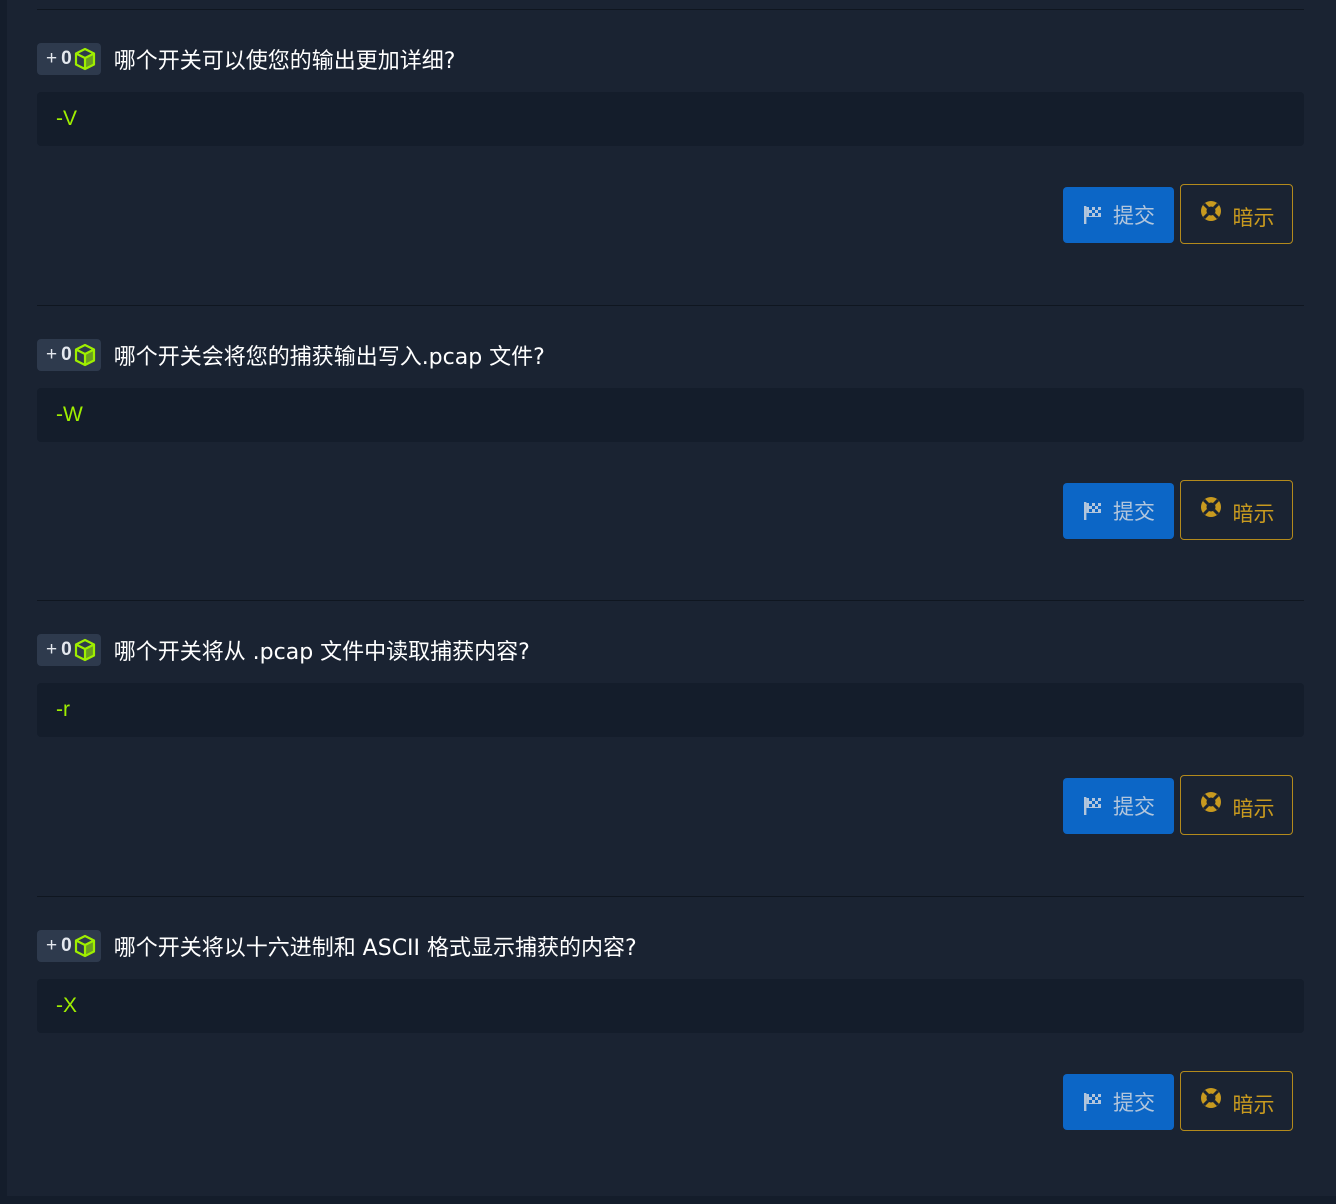  Describe the element at coordinates (670, 1006) in the screenshot. I see `answer-field: -X` at that location.